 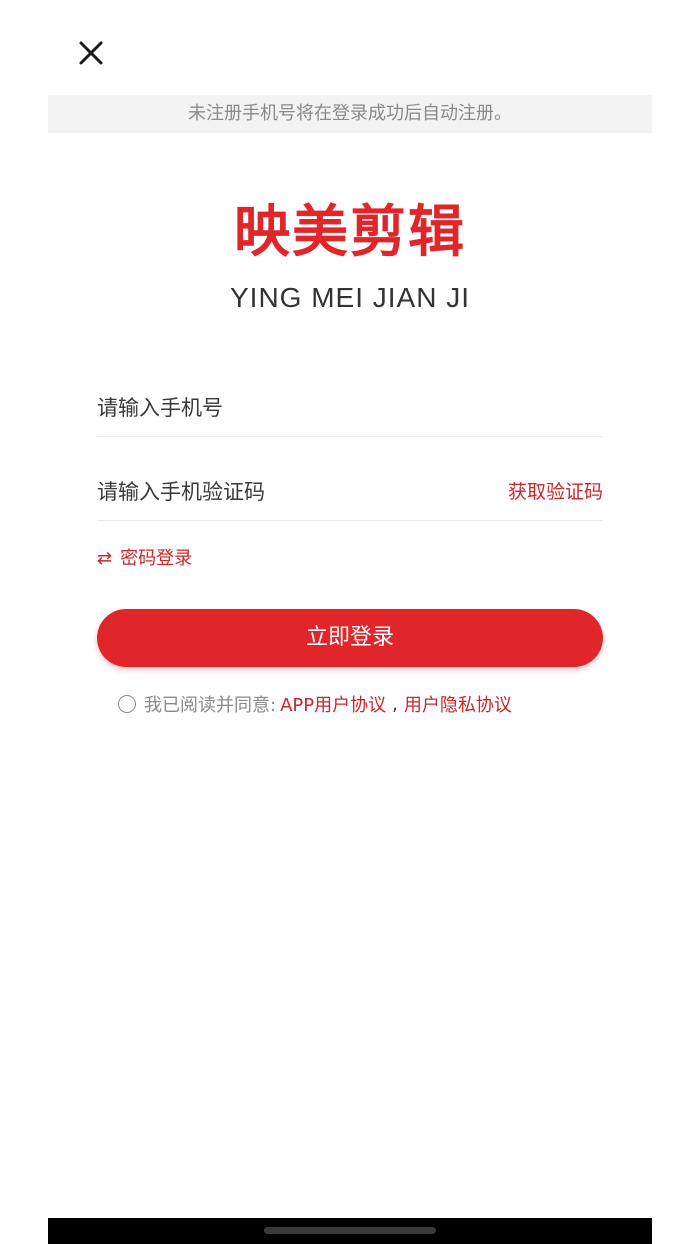 I want to click on agreement-prefix: 我已阅读并同意:, so click(x=210, y=705).